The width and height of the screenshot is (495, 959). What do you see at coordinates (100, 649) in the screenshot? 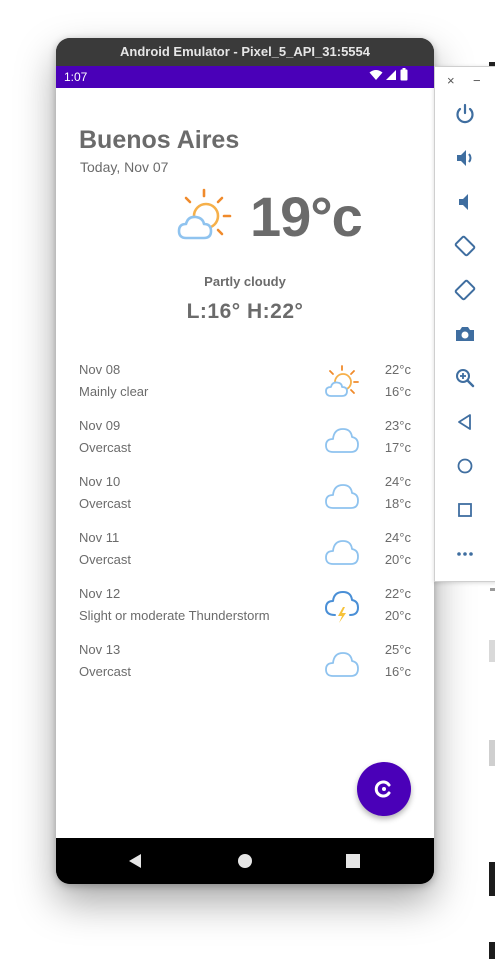
I see `forecast-date: Nov 13` at bounding box center [100, 649].